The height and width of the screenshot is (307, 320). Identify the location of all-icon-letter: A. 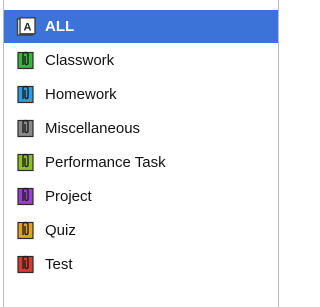
(28, 27).